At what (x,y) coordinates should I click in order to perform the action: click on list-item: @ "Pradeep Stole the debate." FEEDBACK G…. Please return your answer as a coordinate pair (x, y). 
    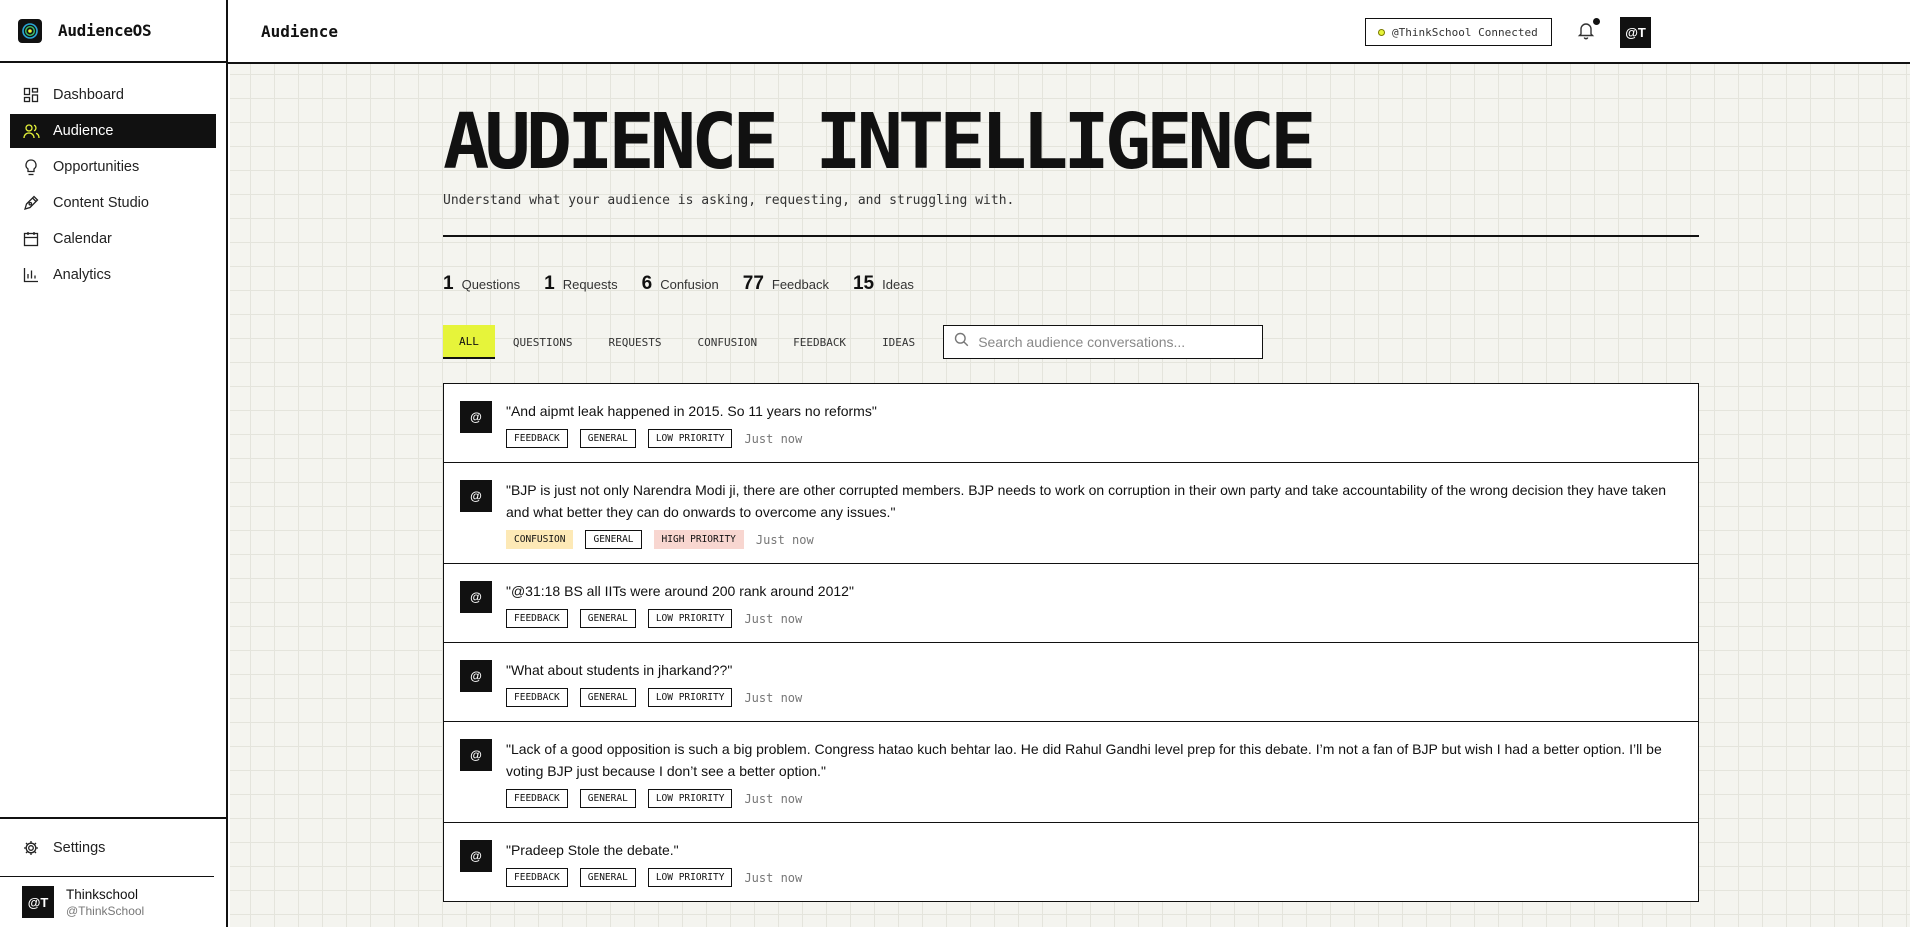
    Looking at the image, I should click on (1071, 862).